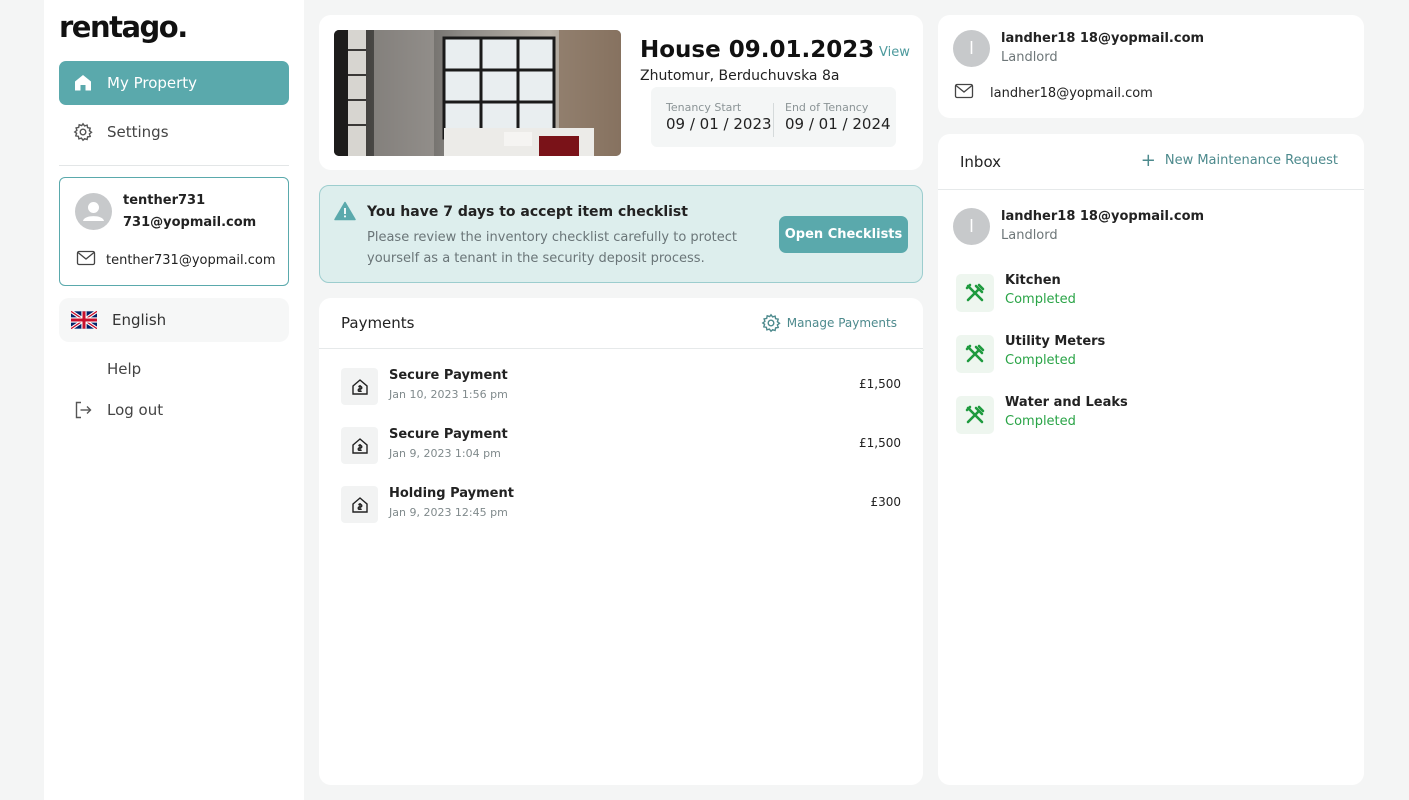 The height and width of the screenshot is (800, 1409). Describe the element at coordinates (971, 48) in the screenshot. I see `landlord-avatar: l` at that location.